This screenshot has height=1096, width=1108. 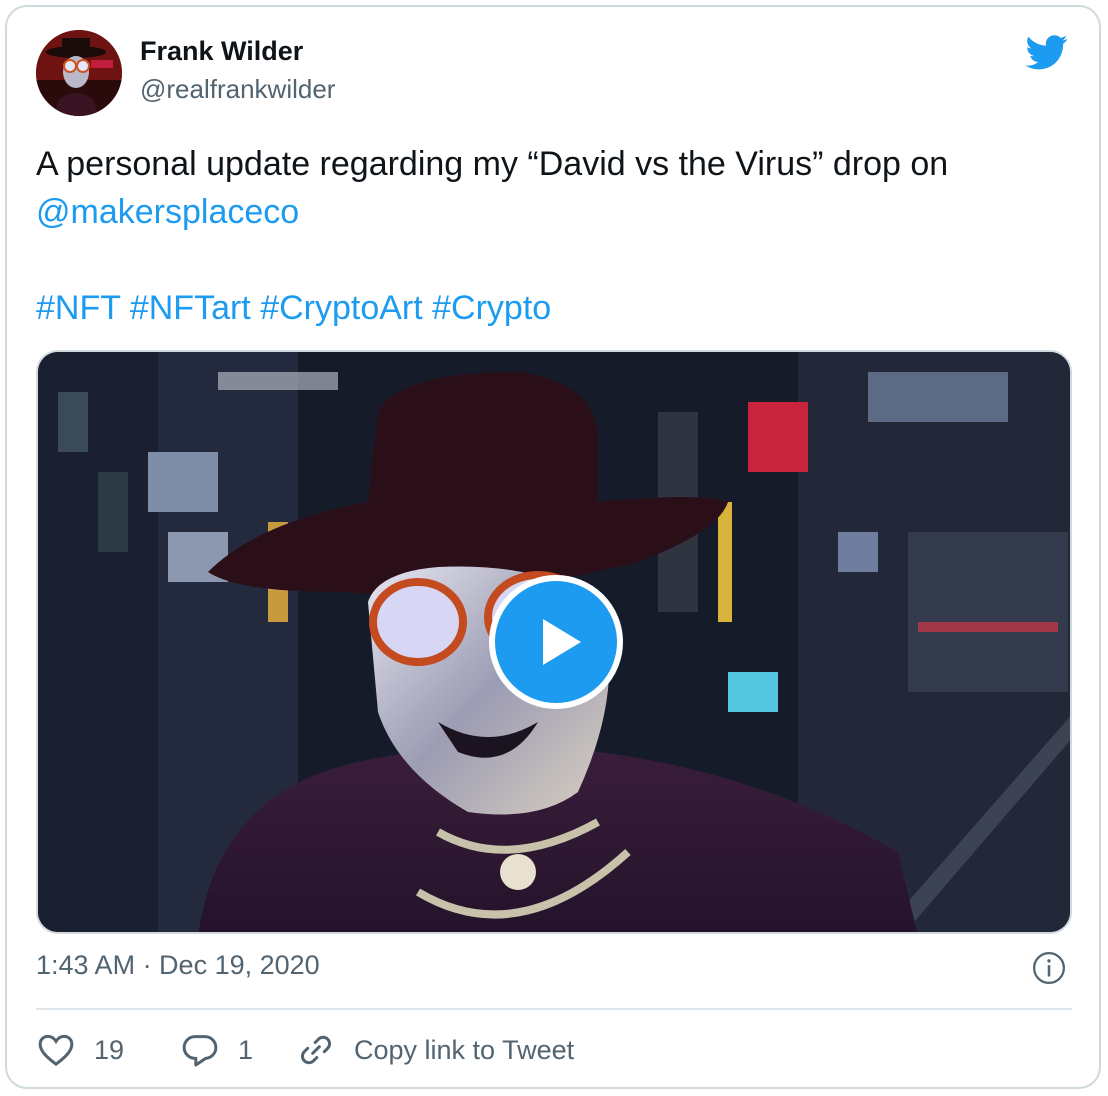 What do you see at coordinates (246, 1049) in the screenshot?
I see `reply-count: 1` at bounding box center [246, 1049].